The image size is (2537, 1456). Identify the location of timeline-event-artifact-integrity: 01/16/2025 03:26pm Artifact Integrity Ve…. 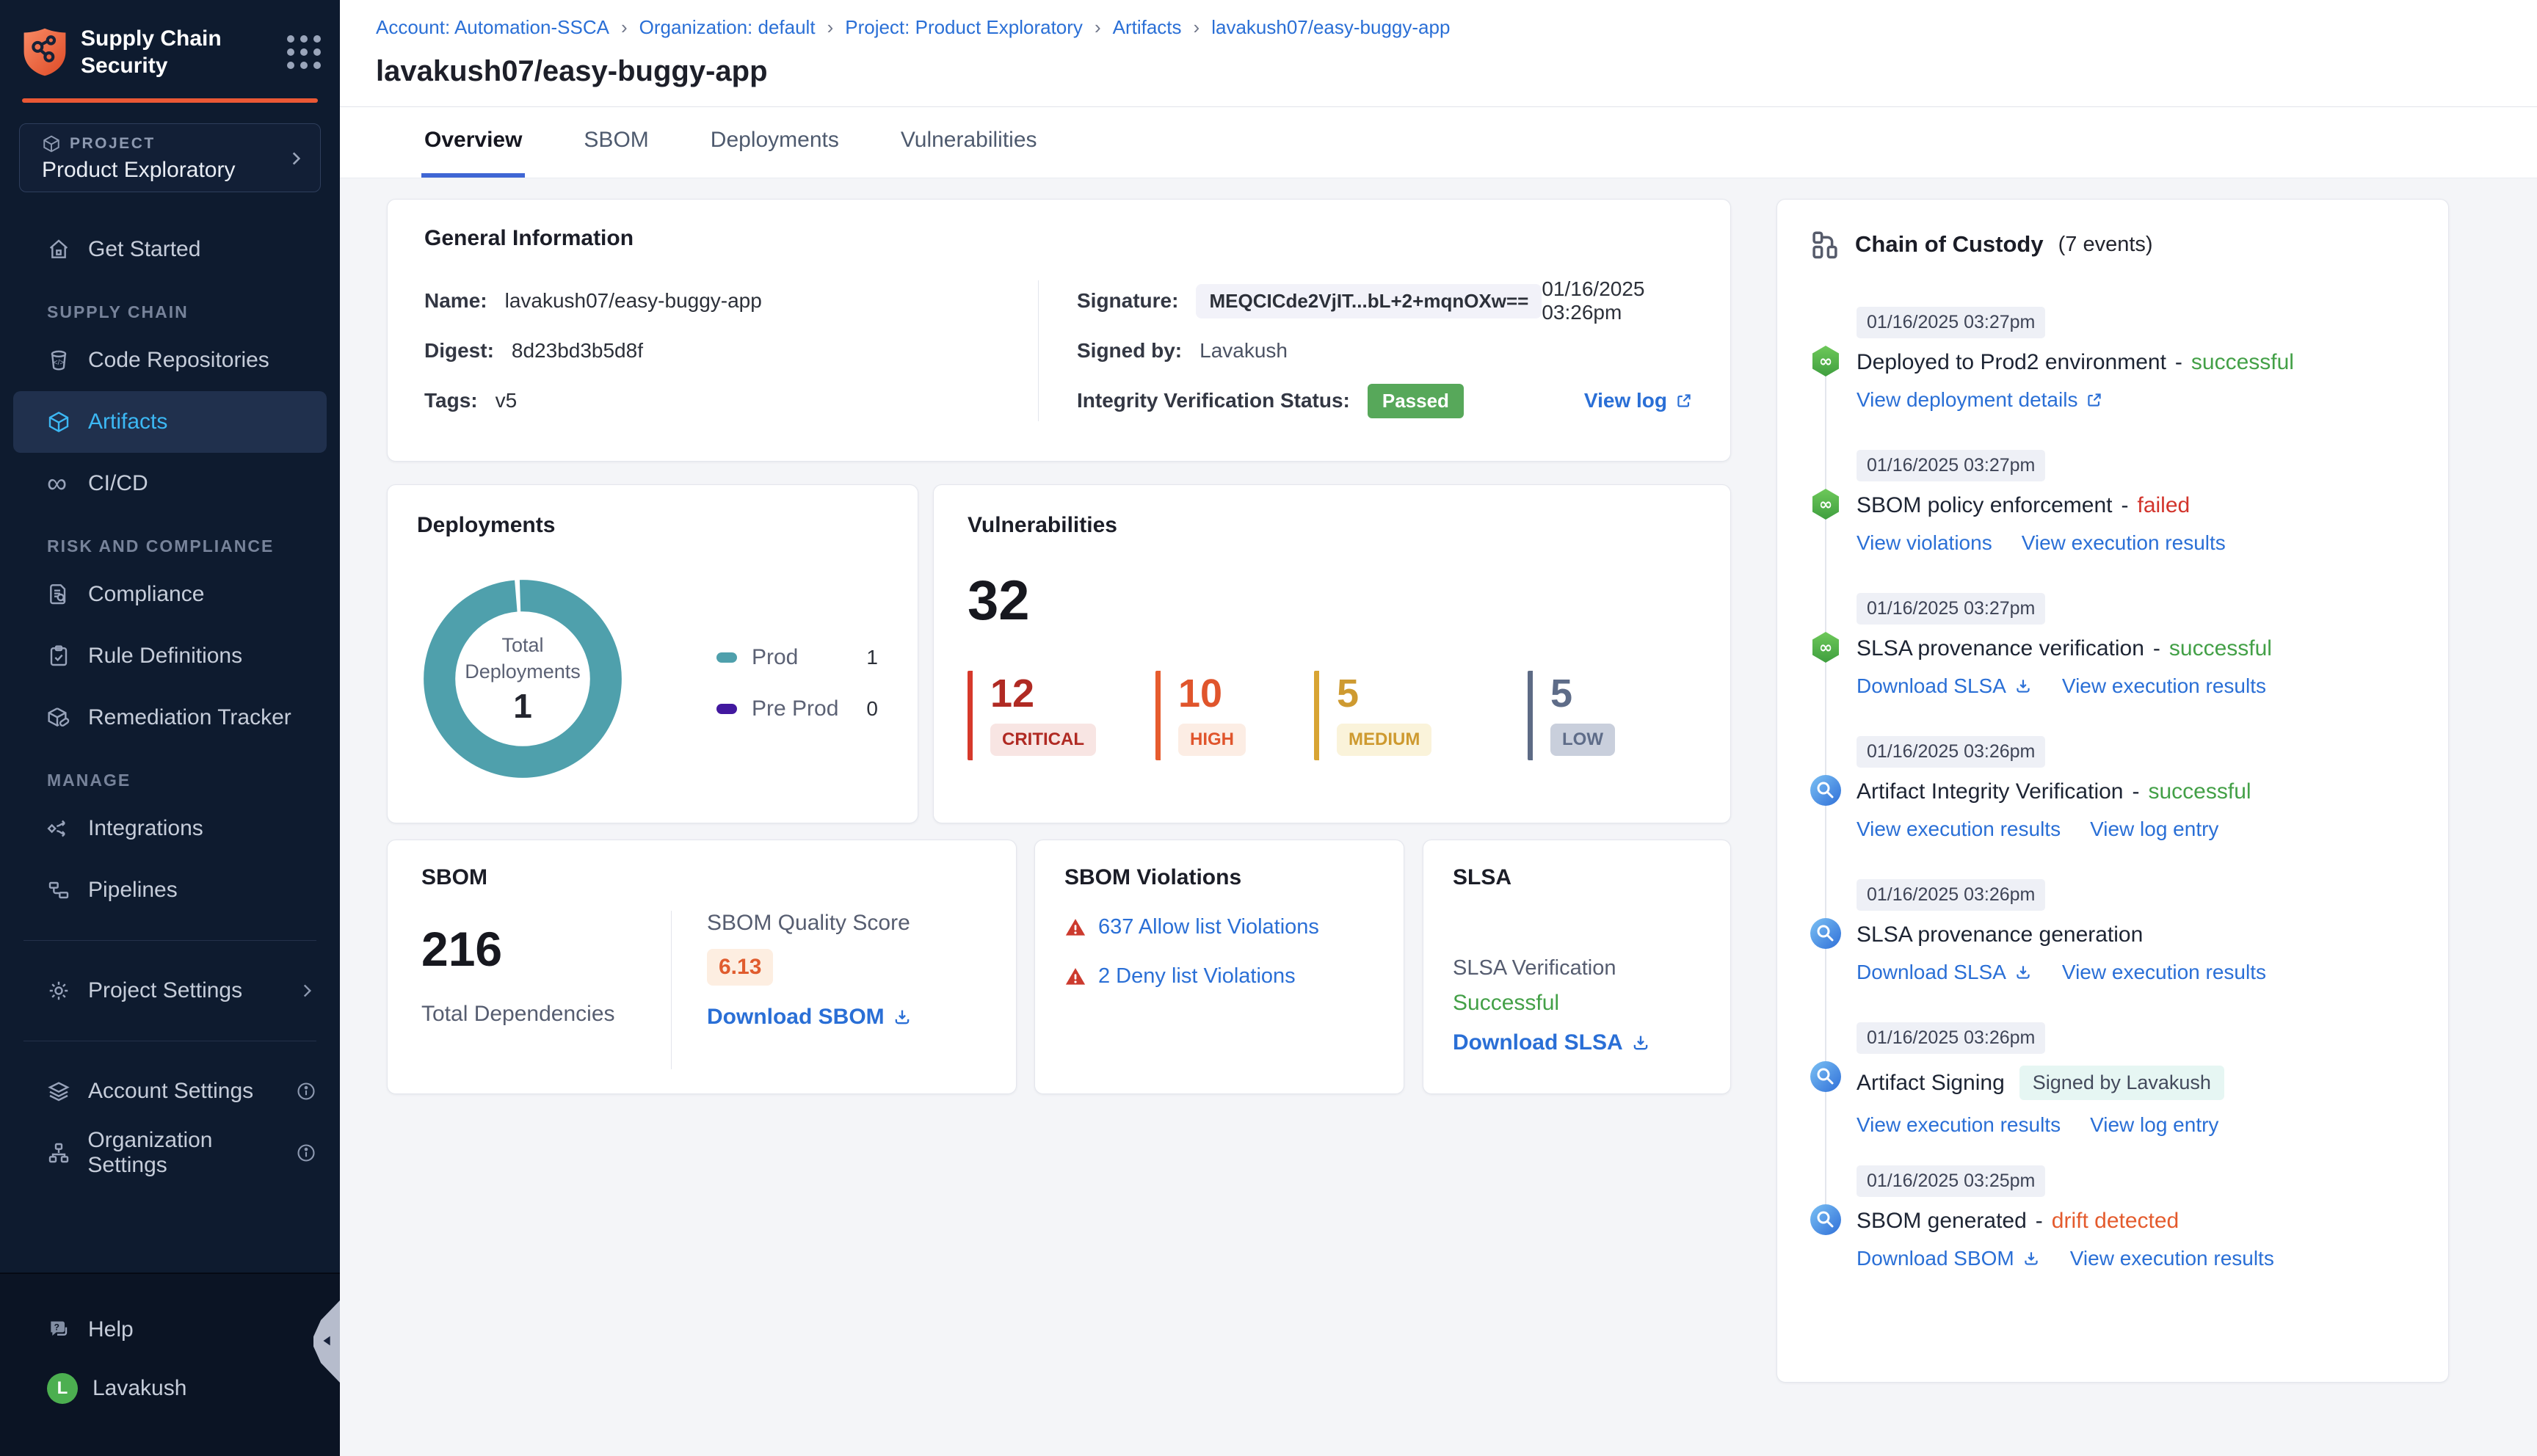
(2113, 807).